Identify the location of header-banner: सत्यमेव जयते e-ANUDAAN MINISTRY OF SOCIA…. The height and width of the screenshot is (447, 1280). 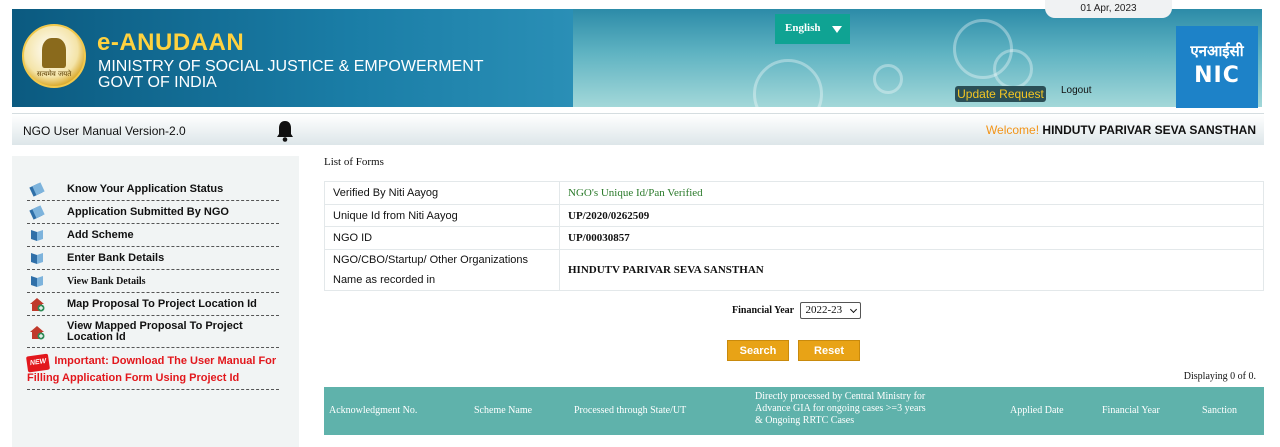
(292, 58).